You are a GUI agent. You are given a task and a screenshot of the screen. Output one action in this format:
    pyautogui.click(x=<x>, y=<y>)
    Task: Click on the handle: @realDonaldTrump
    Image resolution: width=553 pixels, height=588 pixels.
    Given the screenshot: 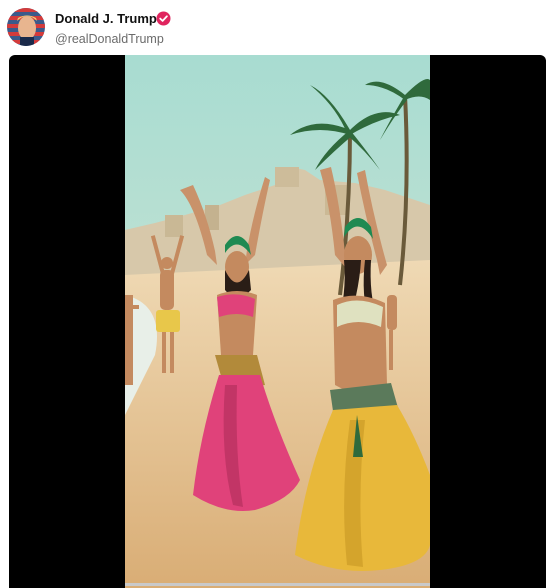 What is the action you would take?
    pyautogui.click(x=109, y=39)
    